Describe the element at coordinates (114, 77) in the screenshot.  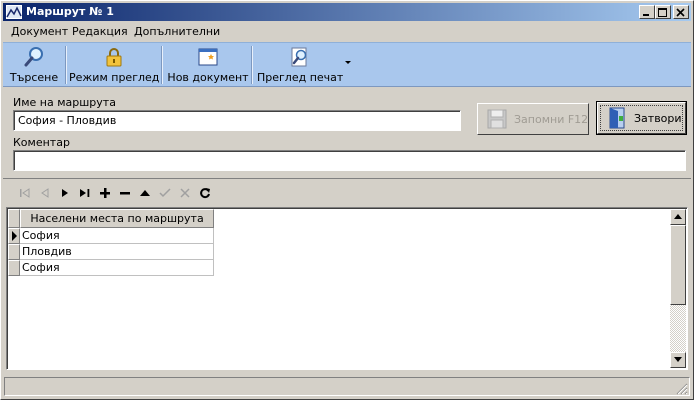
I see `view-mode-label: Режим преглед` at that location.